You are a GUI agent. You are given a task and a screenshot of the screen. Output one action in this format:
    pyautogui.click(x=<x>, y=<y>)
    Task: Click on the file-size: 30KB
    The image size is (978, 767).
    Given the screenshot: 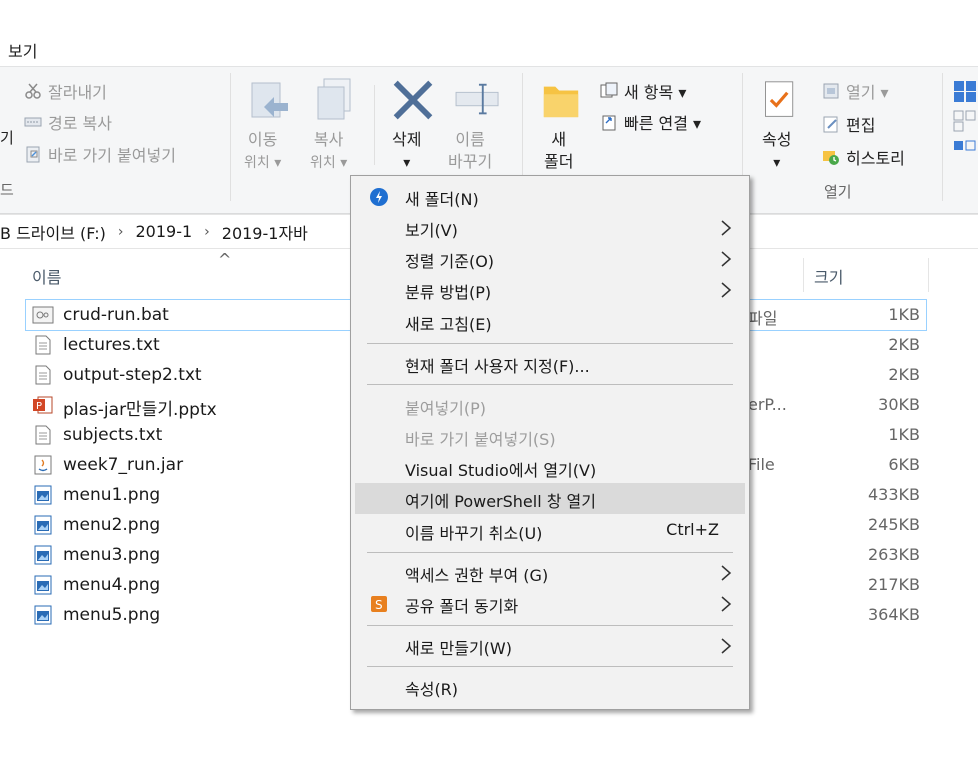 What is the action you would take?
    pyautogui.click(x=899, y=404)
    